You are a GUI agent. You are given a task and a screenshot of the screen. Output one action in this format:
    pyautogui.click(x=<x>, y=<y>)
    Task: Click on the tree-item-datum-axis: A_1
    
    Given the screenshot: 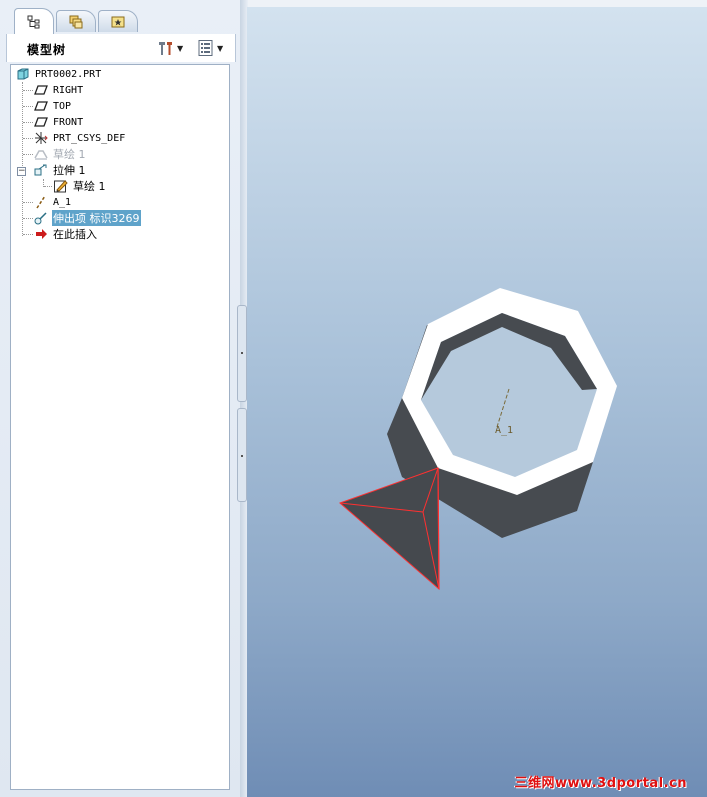 What is the action you would take?
    pyautogui.click(x=52, y=202)
    